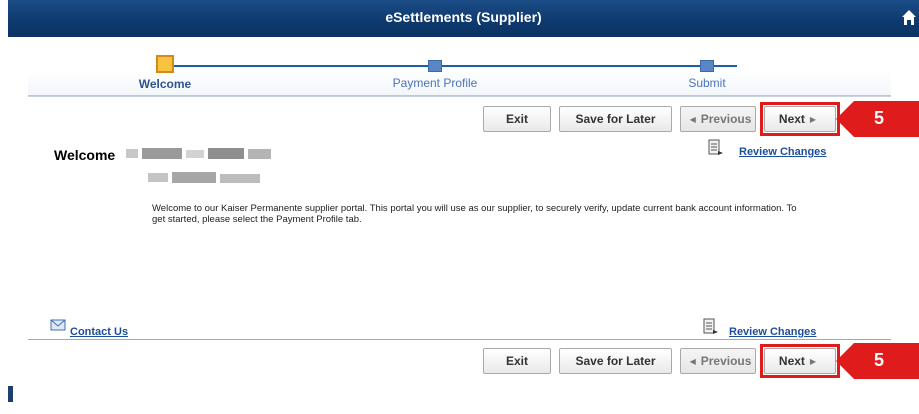 The width and height of the screenshot is (919, 414). I want to click on redacted-supplier-id, so click(204, 177).